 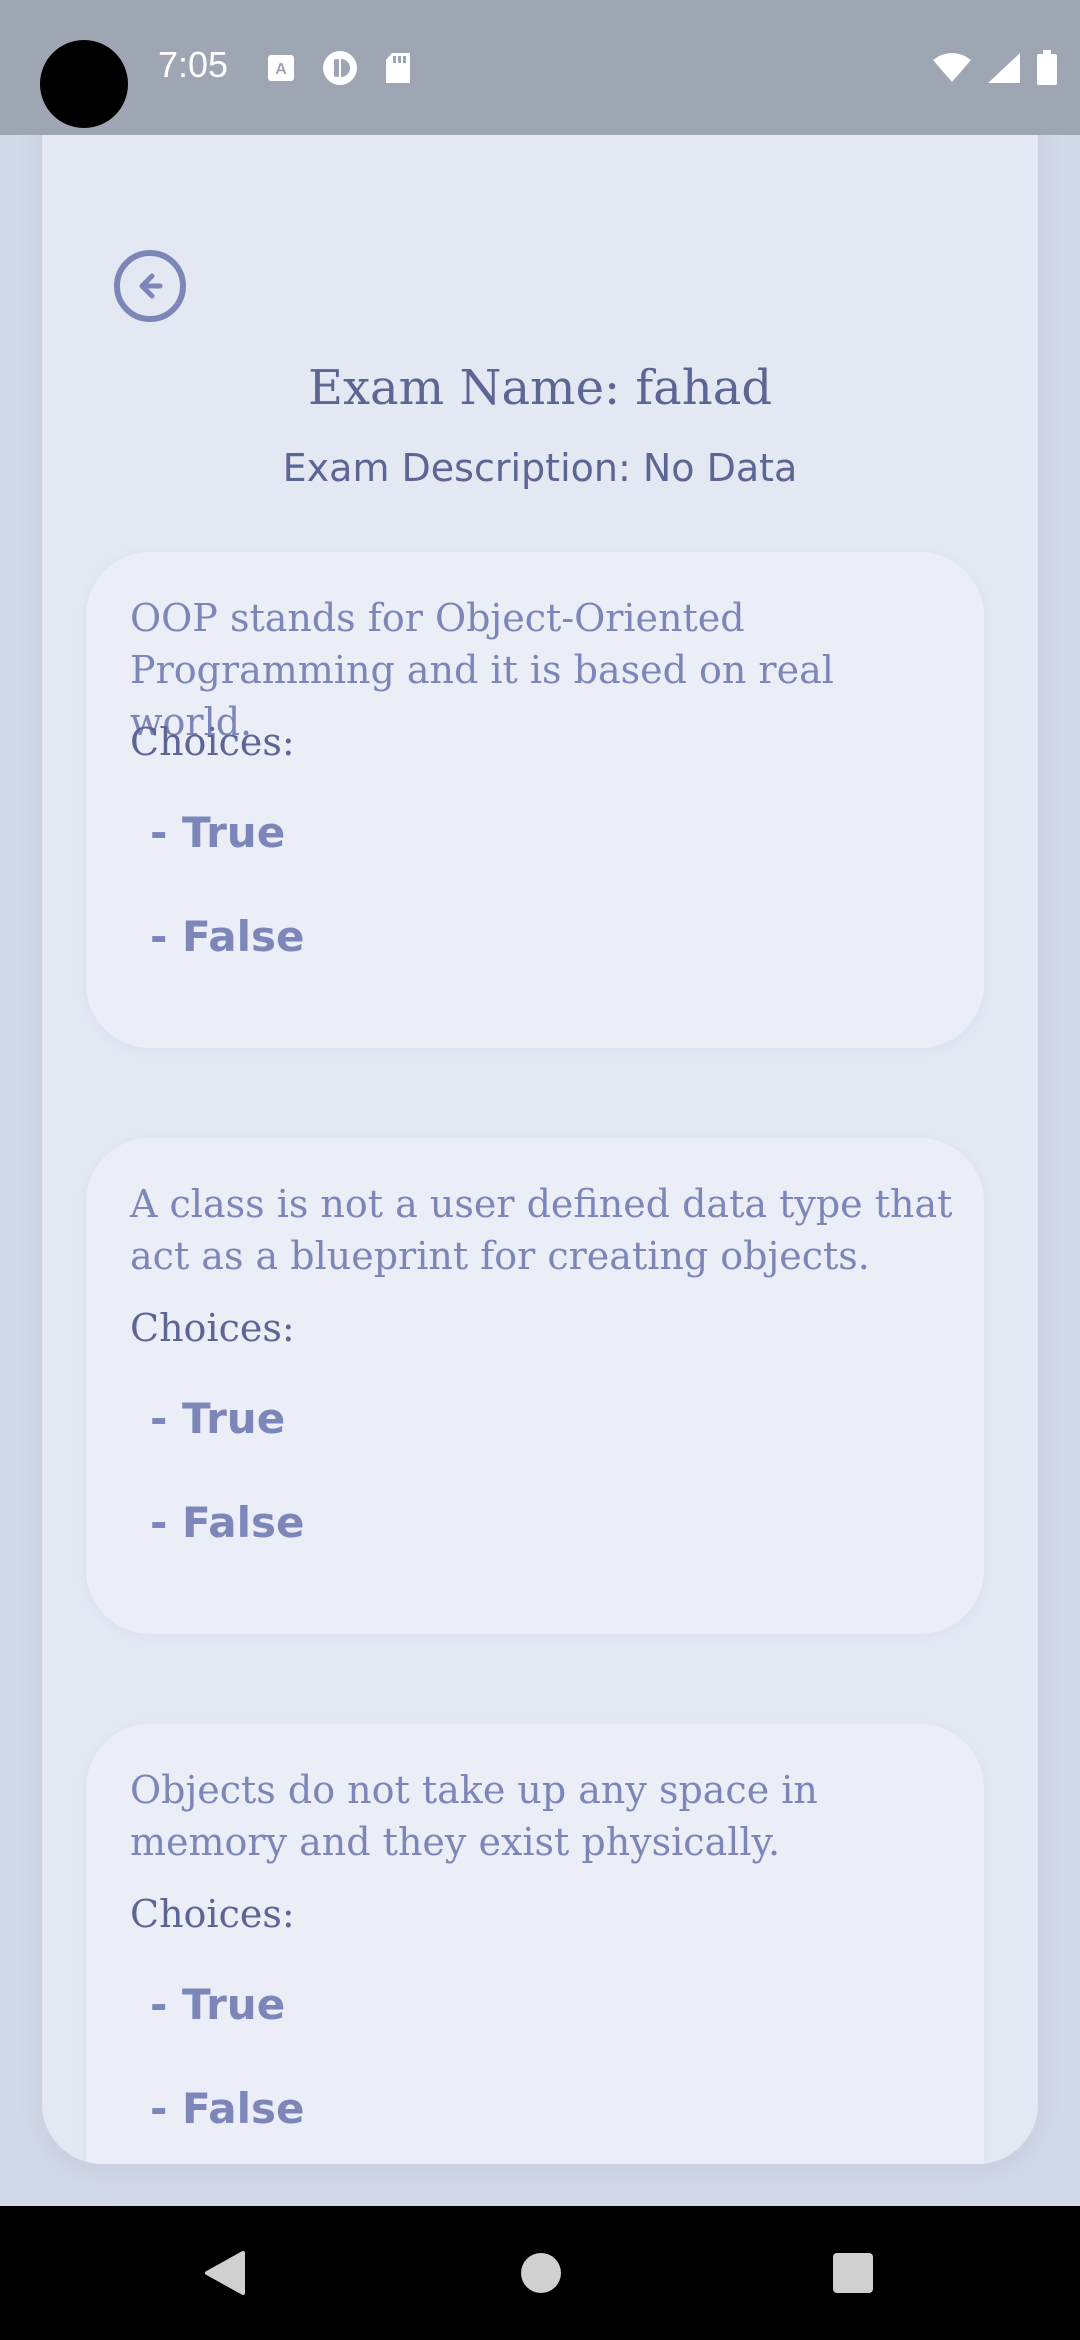 I want to click on notification-icons: A, so click(x=339, y=68).